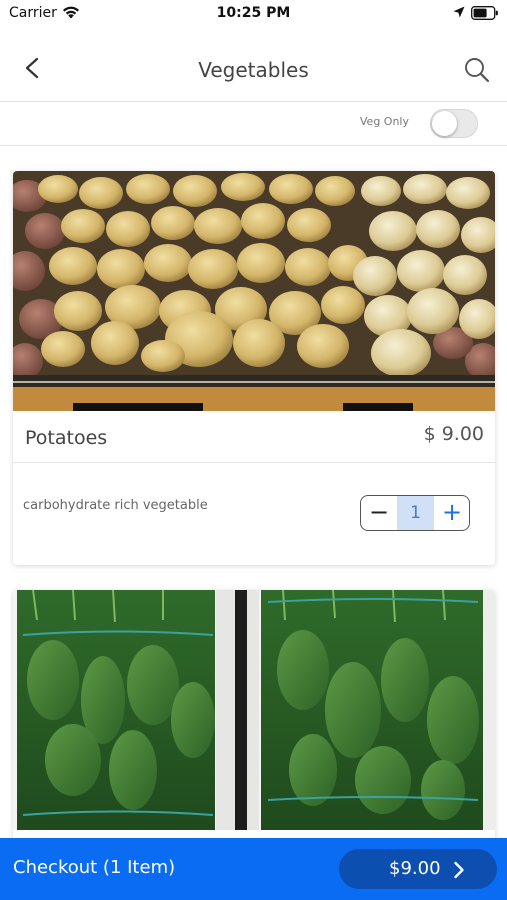 This screenshot has width=507, height=900. I want to click on card-divider, so click(254, 462).